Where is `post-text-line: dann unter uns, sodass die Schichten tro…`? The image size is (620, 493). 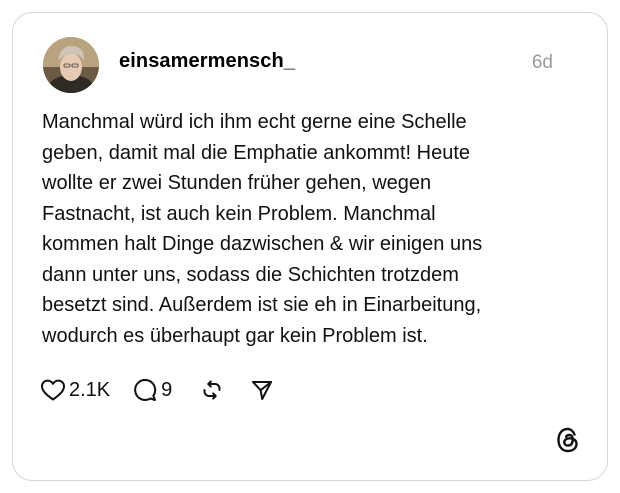
post-text-line: dann unter uns, sodass die Schichten tro… is located at coordinates (250, 274).